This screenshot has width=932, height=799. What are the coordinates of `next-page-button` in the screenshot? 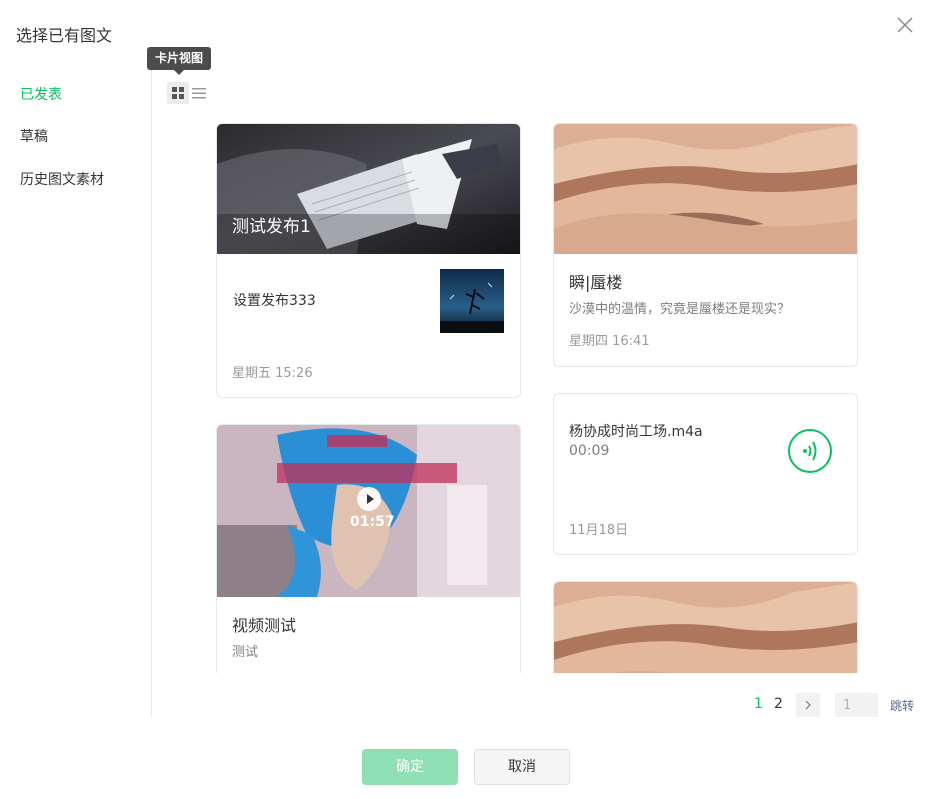 It's located at (808, 705).